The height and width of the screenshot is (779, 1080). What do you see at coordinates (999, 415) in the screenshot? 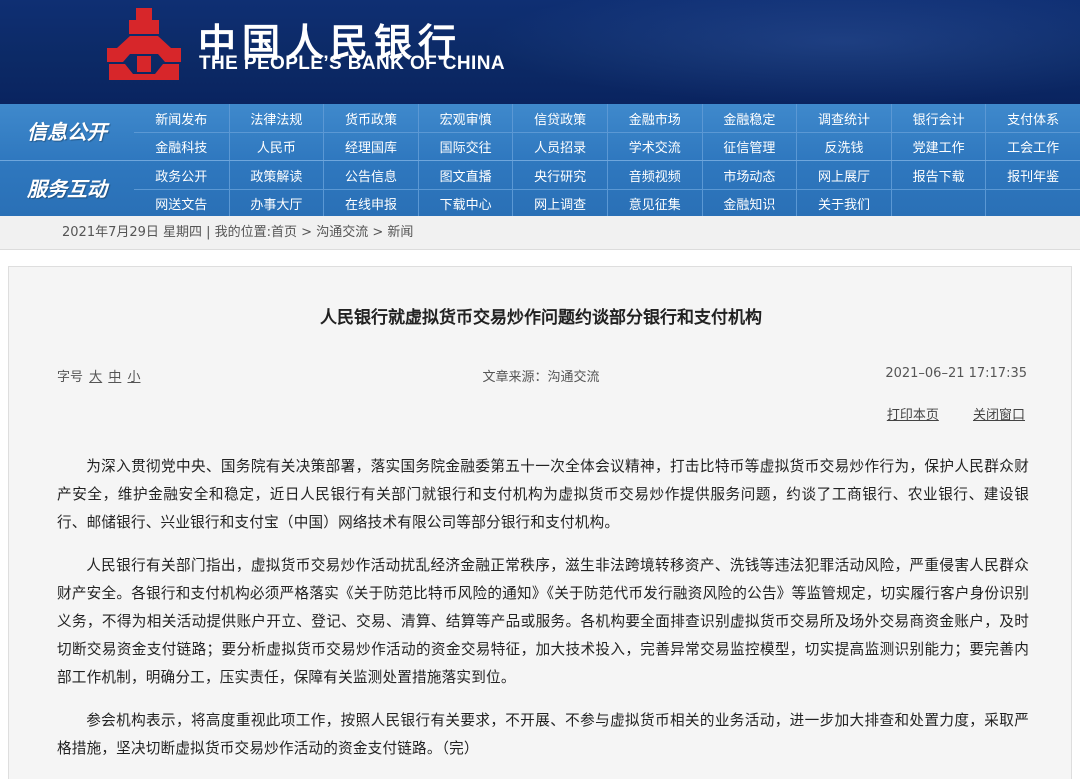
I see `close-window-link: 关闭窗口` at bounding box center [999, 415].